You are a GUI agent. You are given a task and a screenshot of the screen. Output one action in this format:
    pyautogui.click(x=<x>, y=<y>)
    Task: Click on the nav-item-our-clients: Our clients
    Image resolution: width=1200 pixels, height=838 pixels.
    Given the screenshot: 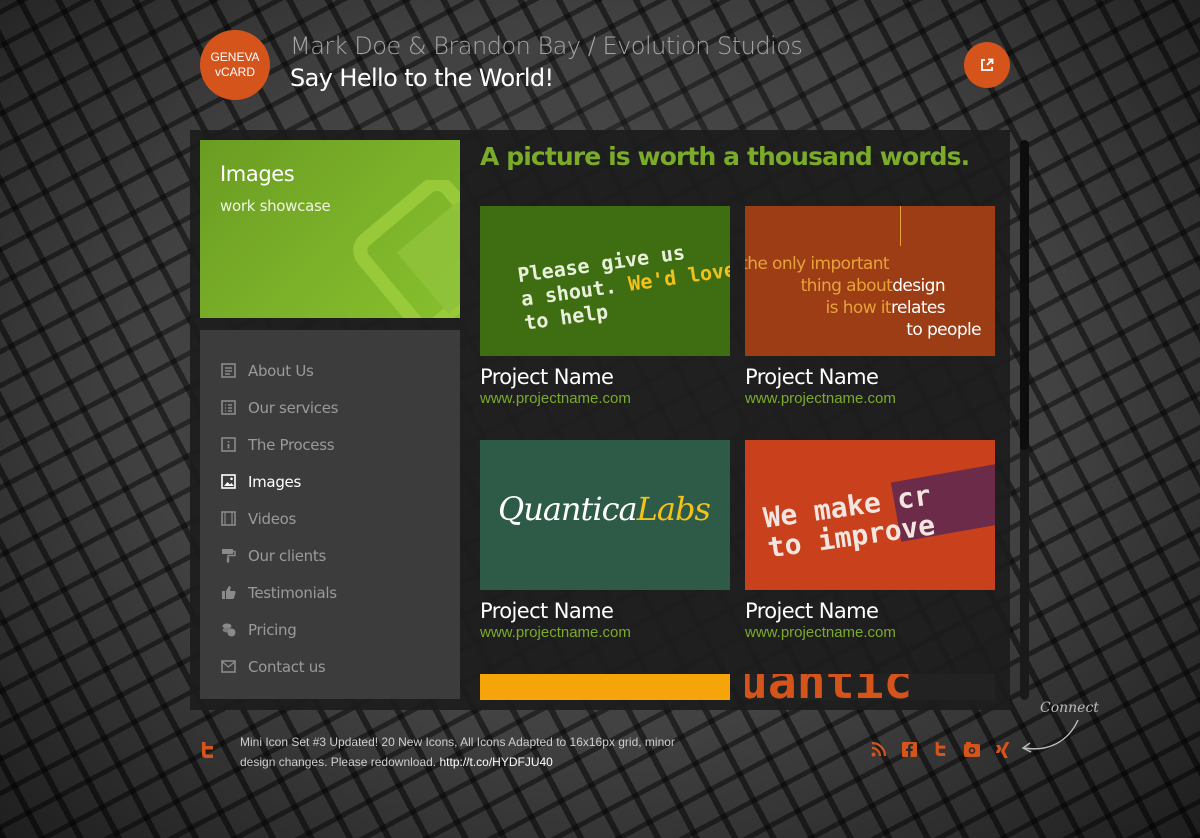 What is the action you would take?
    pyautogui.click(x=330, y=555)
    